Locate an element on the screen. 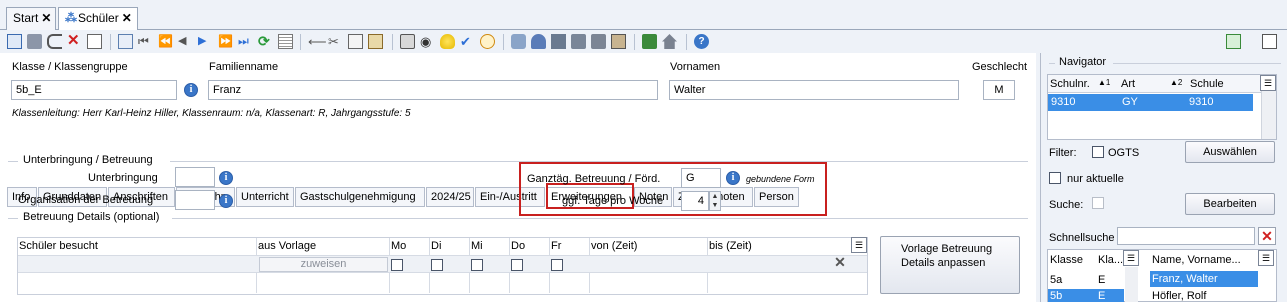  first-record-icon: ⏮ is located at coordinates (145, 41).